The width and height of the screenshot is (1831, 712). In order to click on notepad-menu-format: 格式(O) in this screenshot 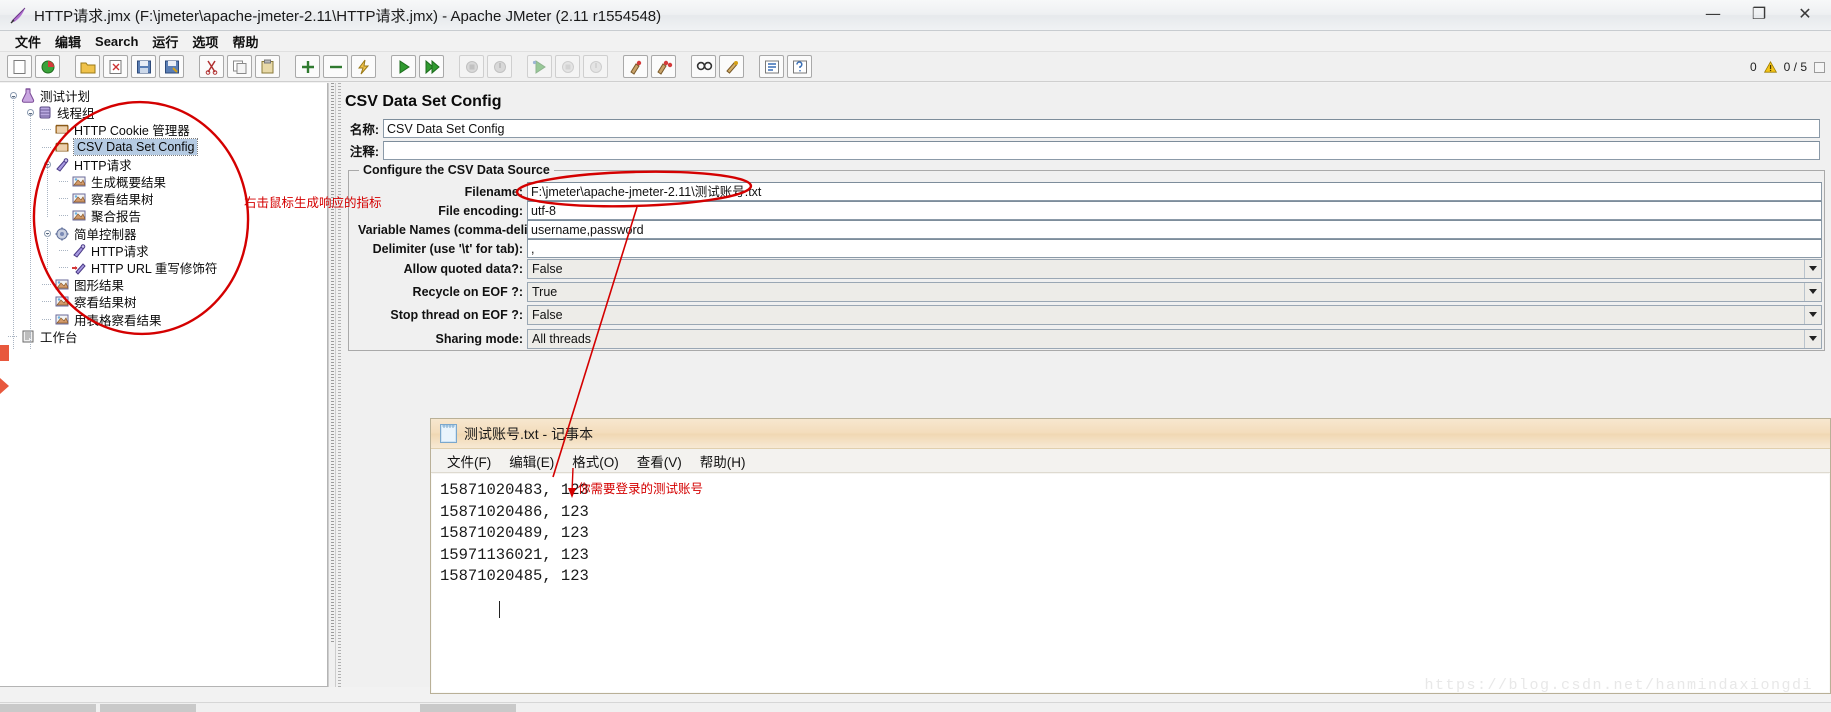, I will do `click(595, 461)`.